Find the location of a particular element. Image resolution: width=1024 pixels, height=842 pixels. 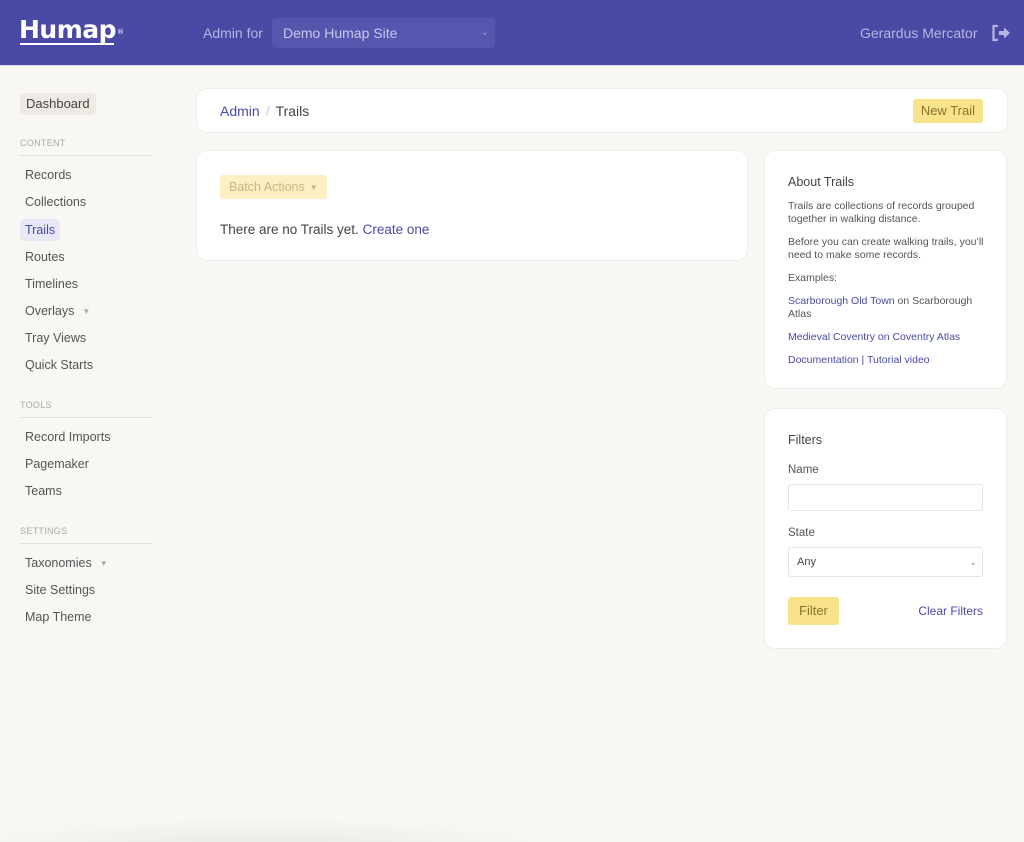

clear-filters-link: Clear Filters is located at coordinates (950, 611).